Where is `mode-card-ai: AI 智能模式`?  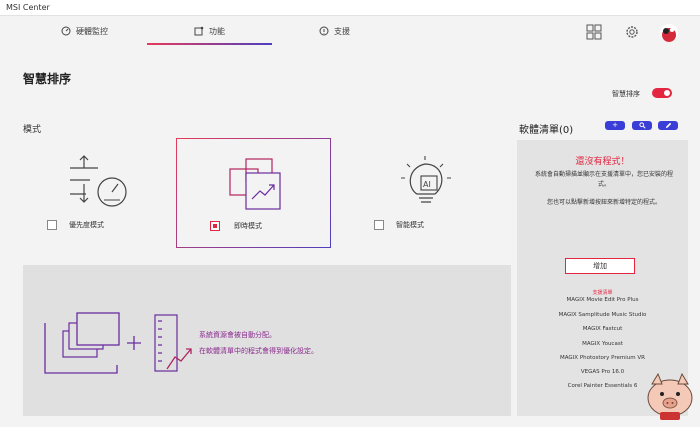
mode-card-ai: AI 智能模式 is located at coordinates (425, 193).